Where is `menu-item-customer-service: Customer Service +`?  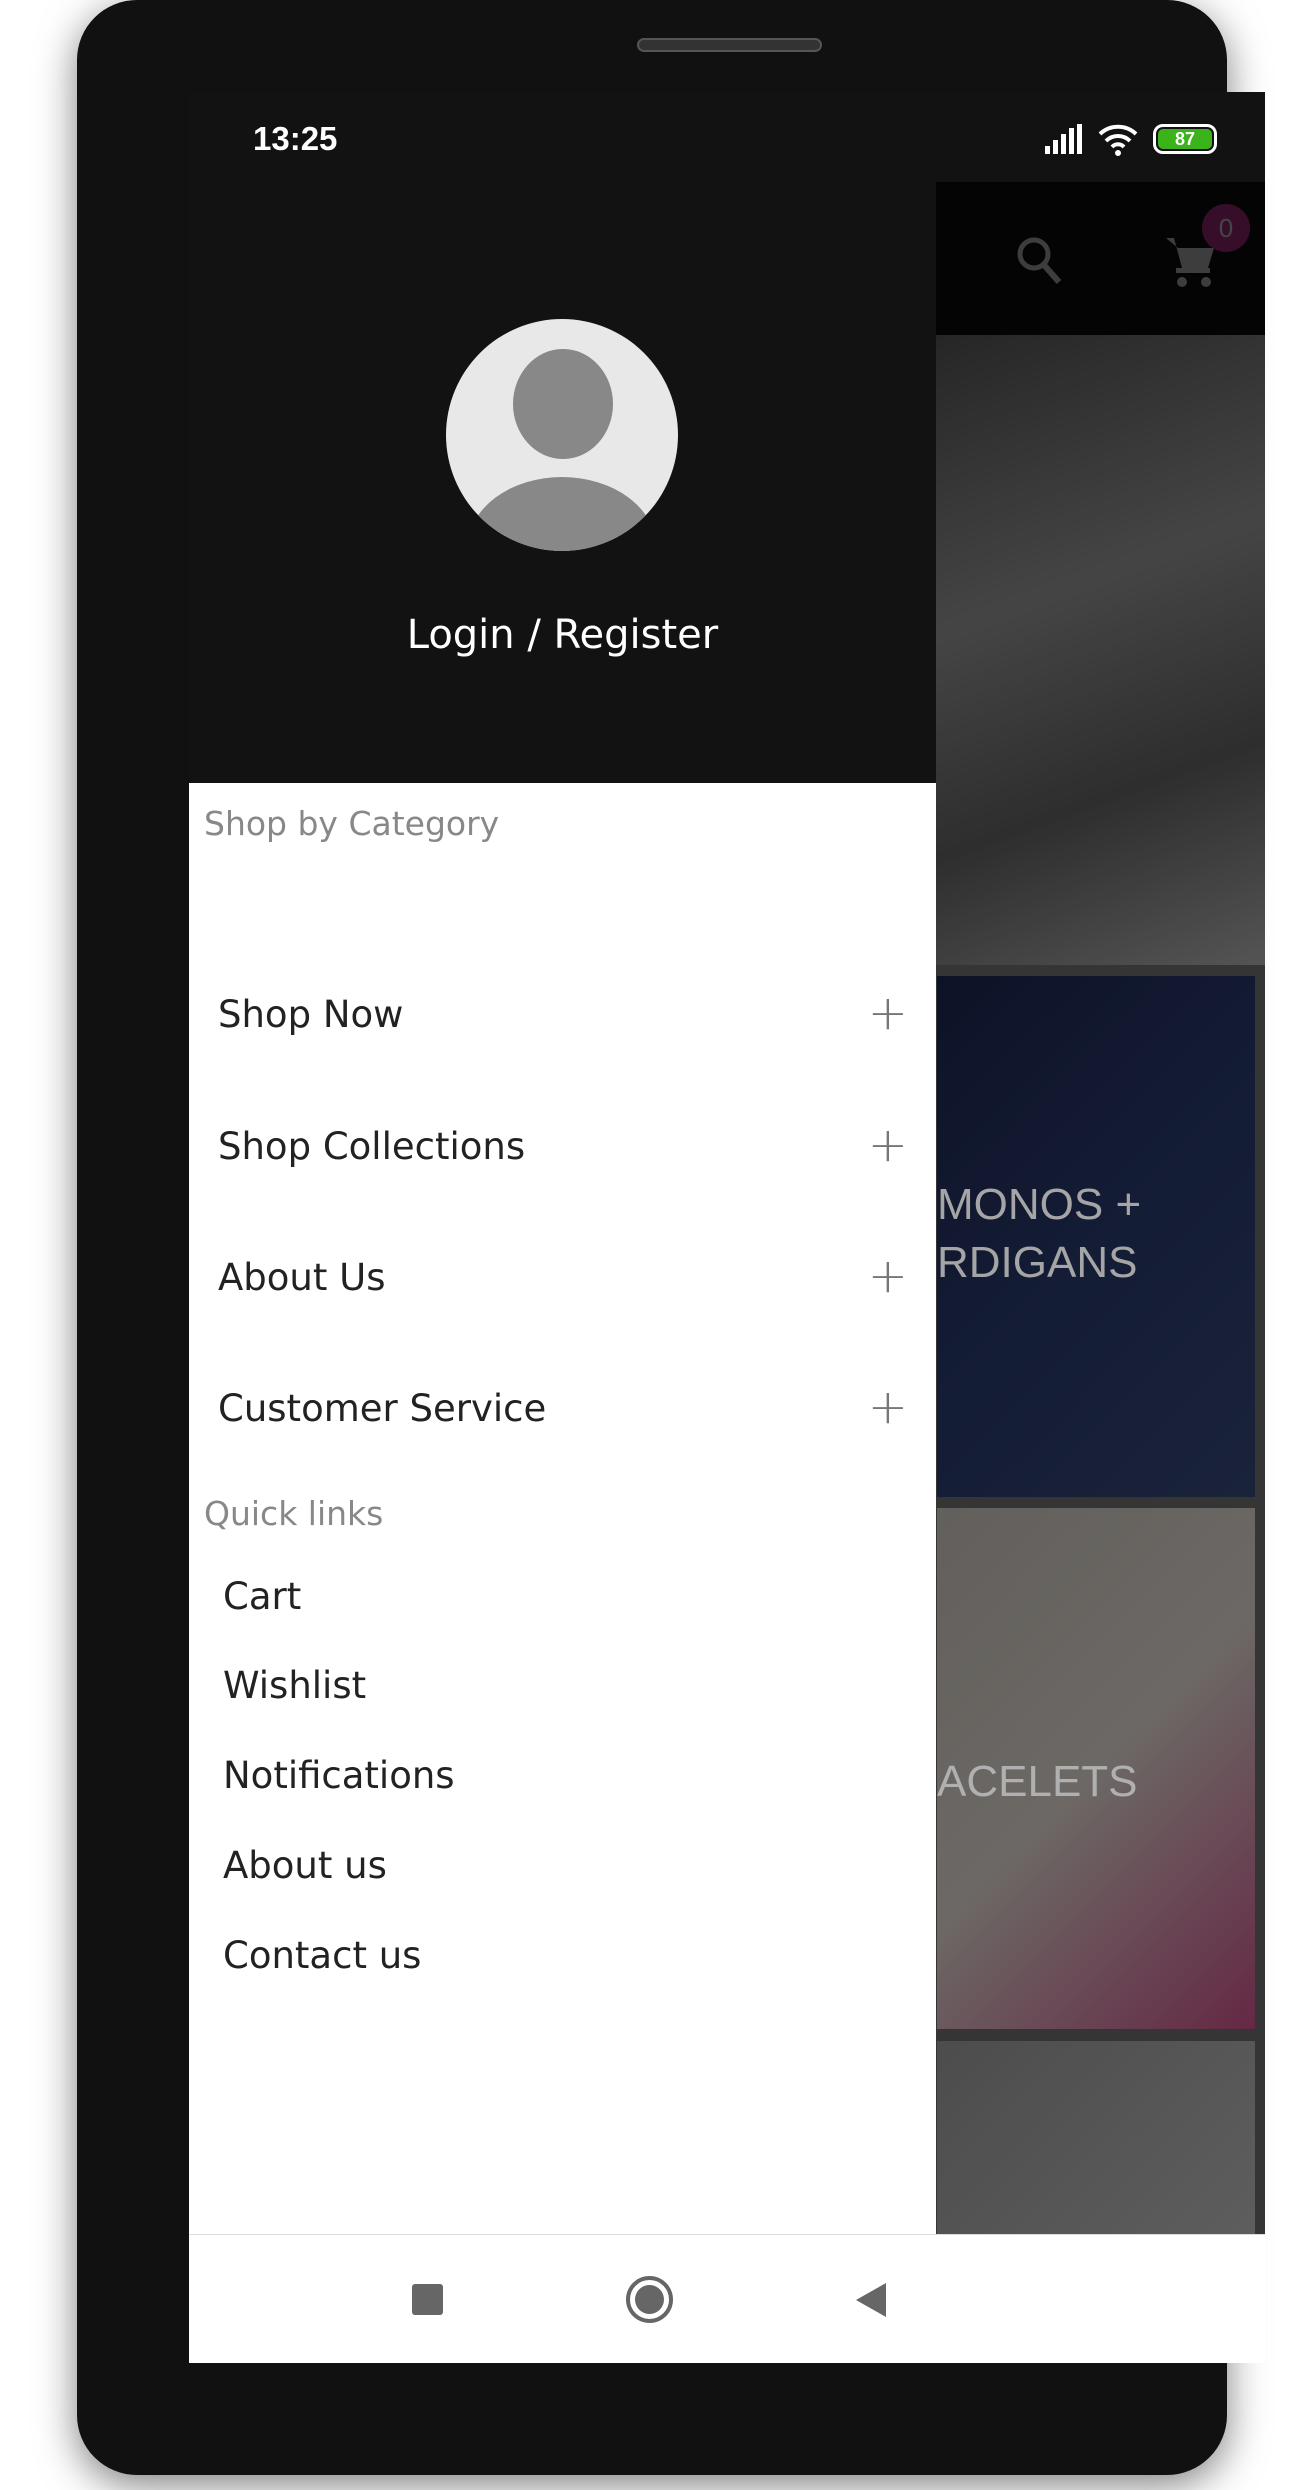
menu-item-customer-service: Customer Service + is located at coordinates (563, 1407).